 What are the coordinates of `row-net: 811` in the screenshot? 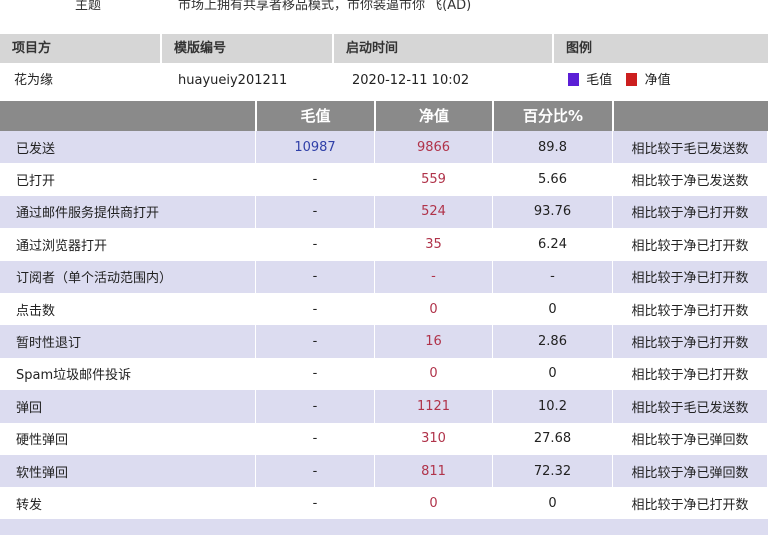 It's located at (434, 471).